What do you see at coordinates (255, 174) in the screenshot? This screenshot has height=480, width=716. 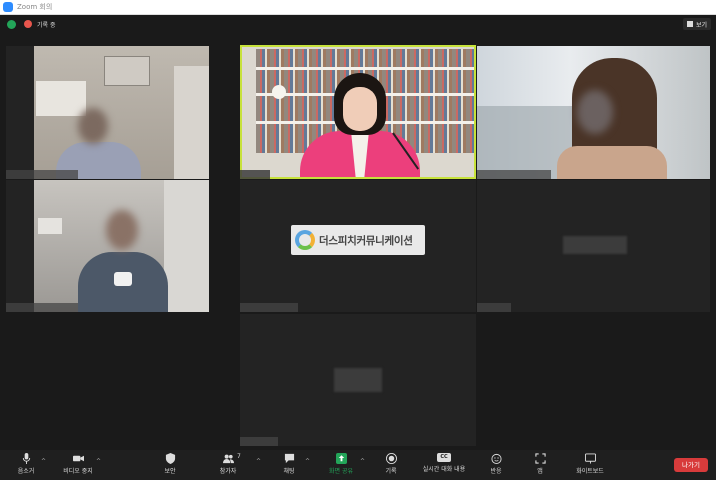 I see `host-nameplate` at bounding box center [255, 174].